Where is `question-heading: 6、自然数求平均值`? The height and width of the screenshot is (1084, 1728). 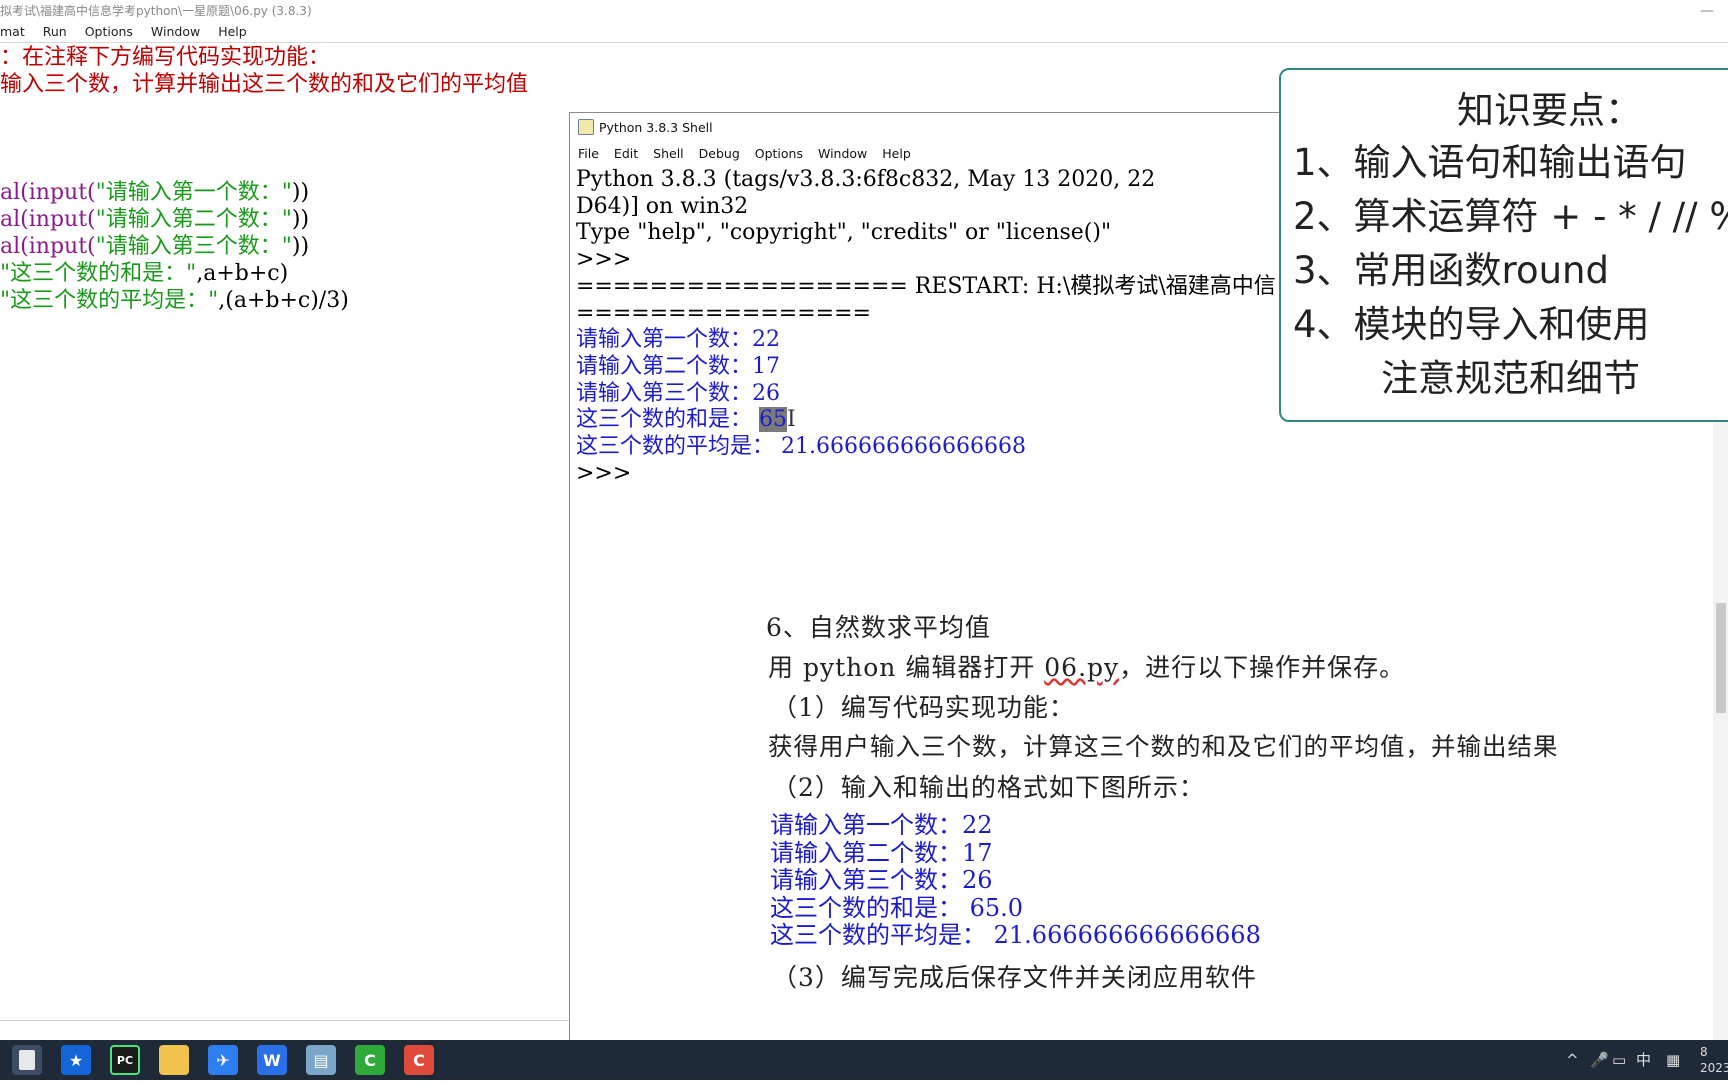 question-heading: 6、自然数求平均值 is located at coordinates (878, 627).